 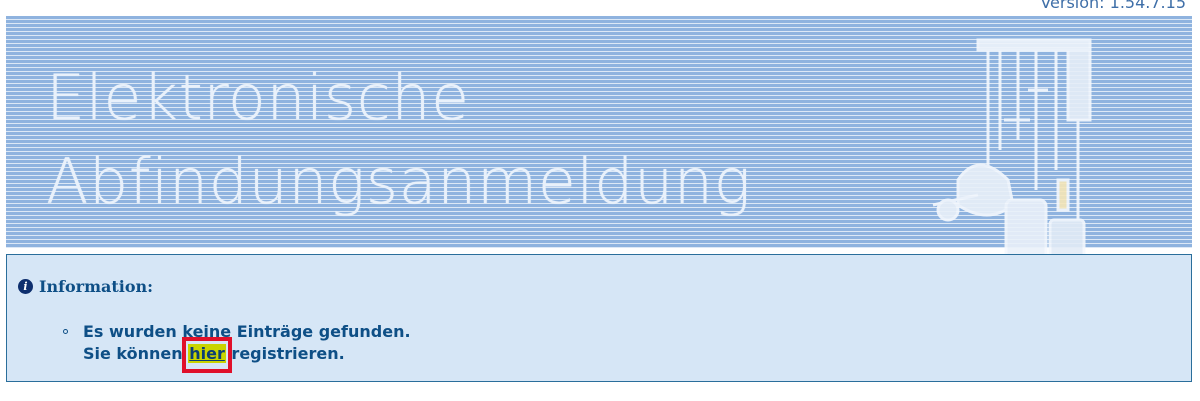 I want to click on banner-title-line1: Elektronische, so click(x=258, y=97).